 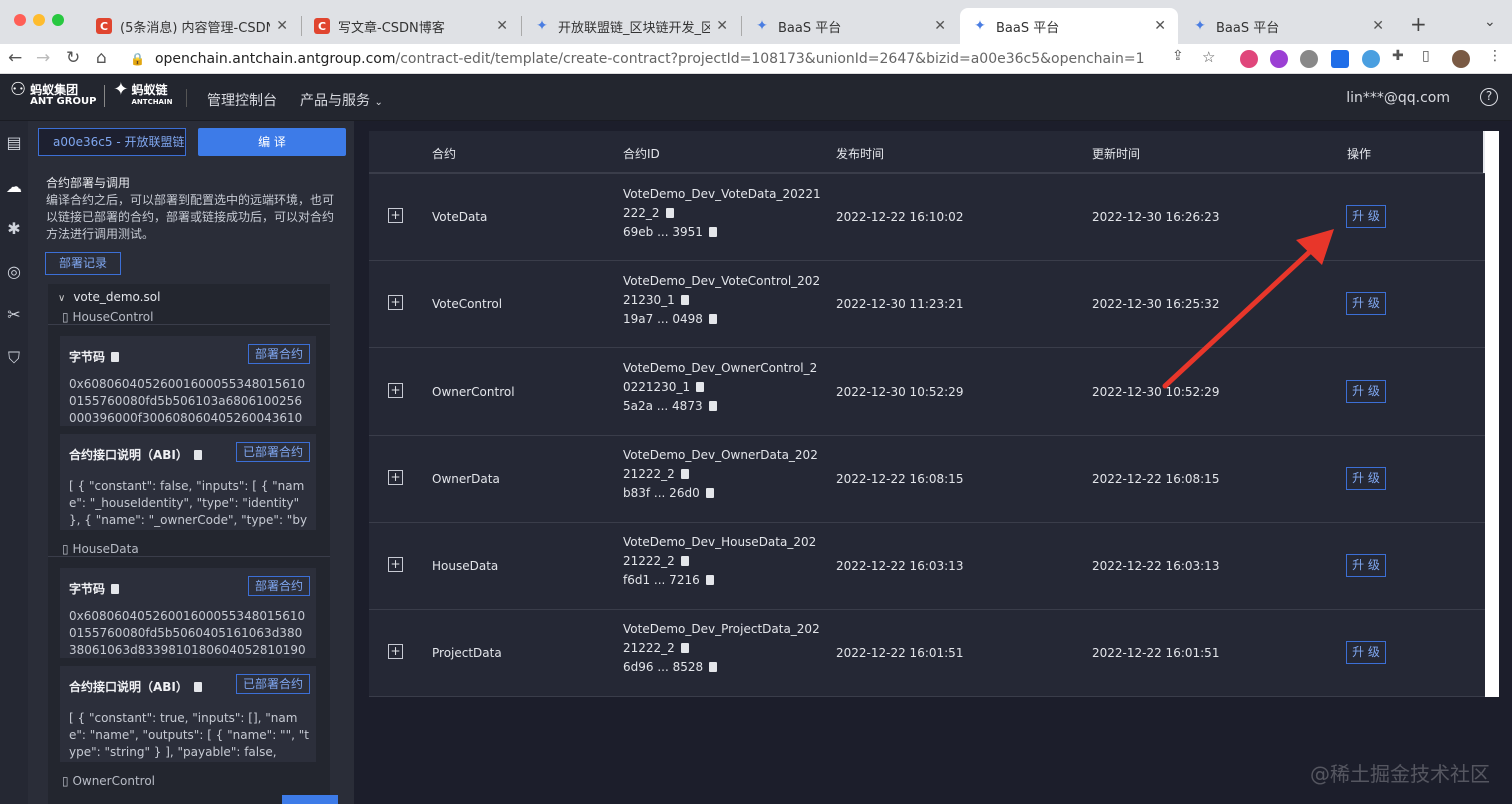 What do you see at coordinates (43, 58) in the screenshot?
I see `forward-icon: →` at bounding box center [43, 58].